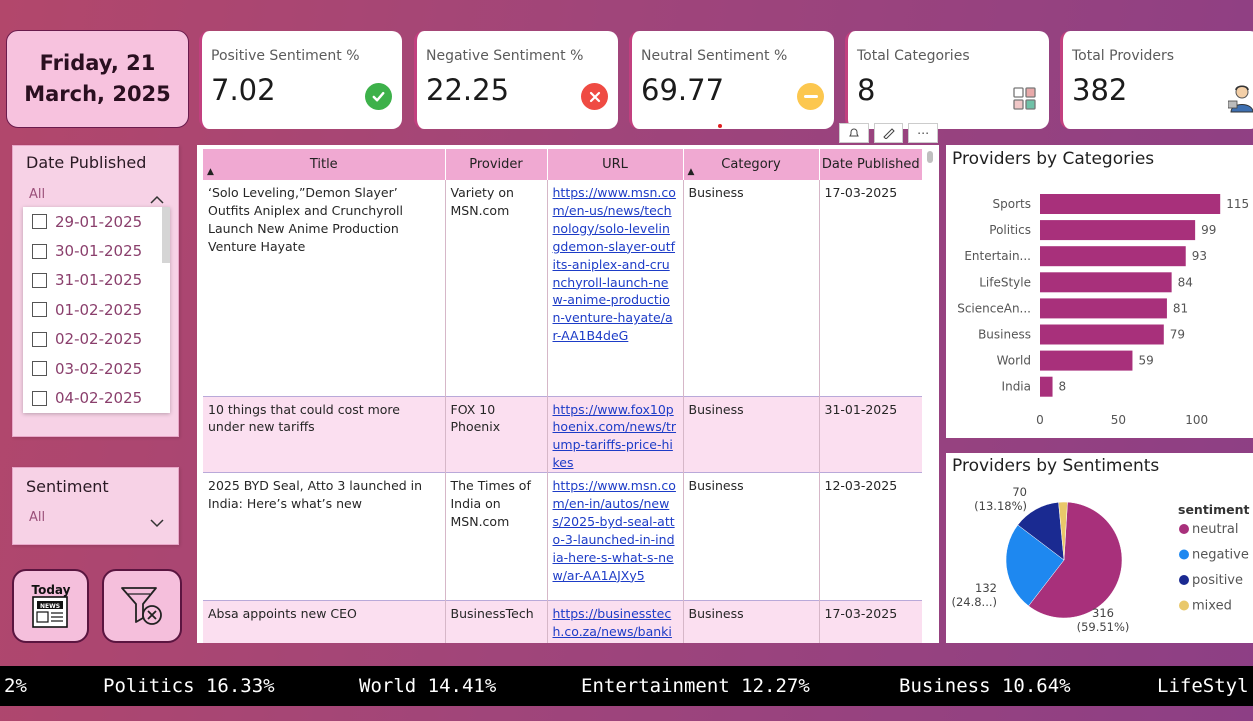 This screenshot has width=1253, height=721. Describe the element at coordinates (50, 590) in the screenshot. I see `today-label: Today` at that location.